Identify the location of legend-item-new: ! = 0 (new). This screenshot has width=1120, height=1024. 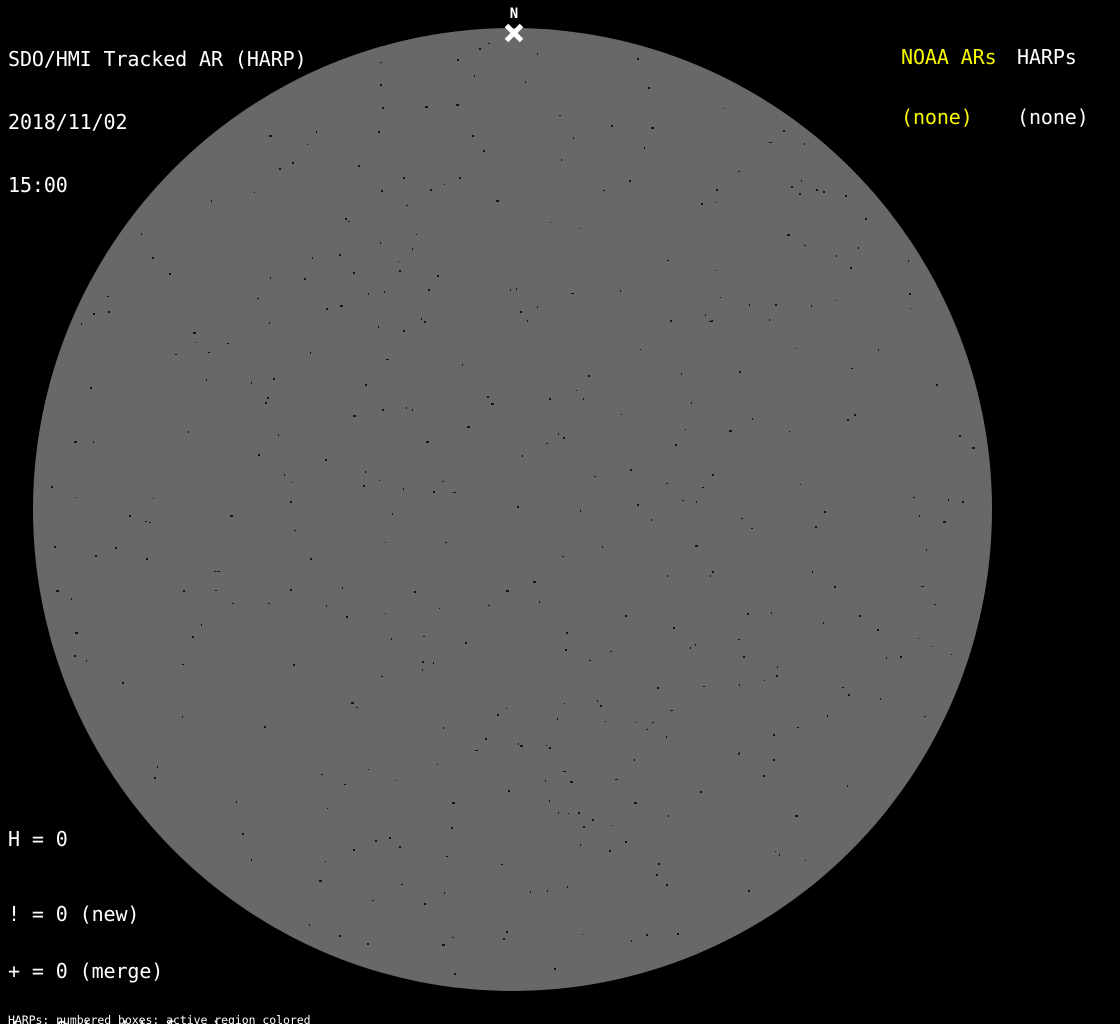
(74, 913).